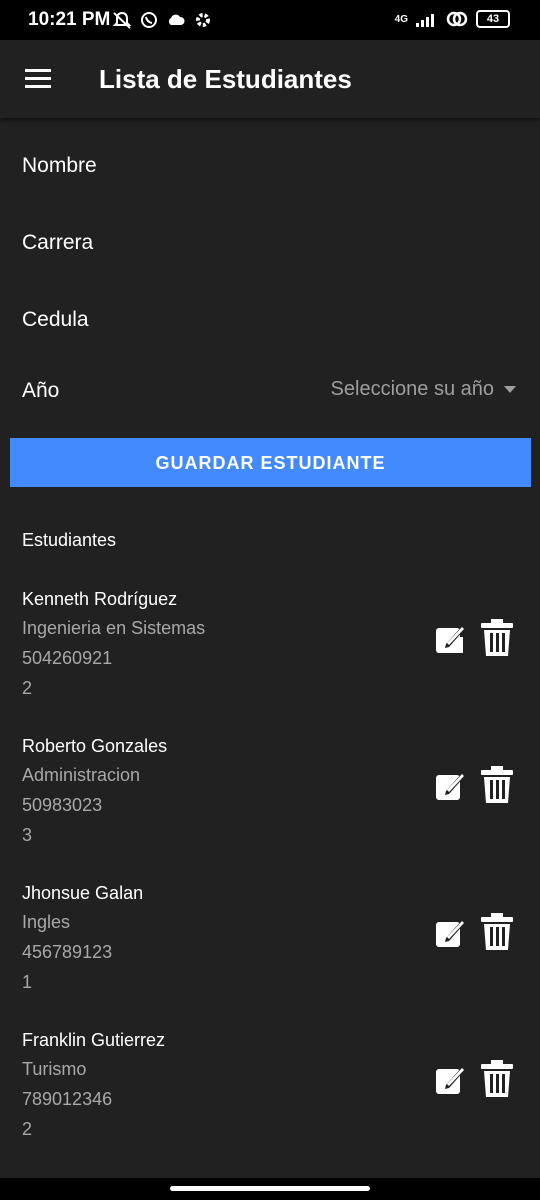  What do you see at coordinates (67, 1099) in the screenshot?
I see `student-id: 789012346` at bounding box center [67, 1099].